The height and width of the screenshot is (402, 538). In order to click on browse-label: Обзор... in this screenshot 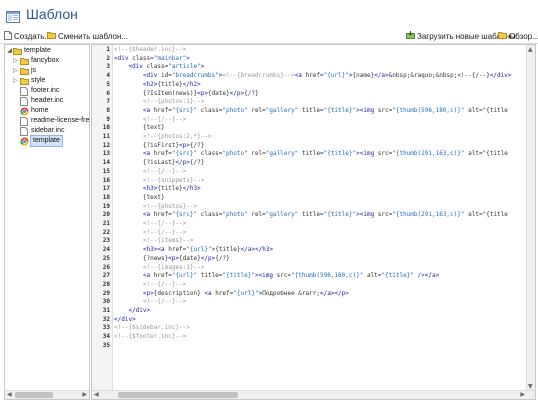, I will do `click(523, 36)`.